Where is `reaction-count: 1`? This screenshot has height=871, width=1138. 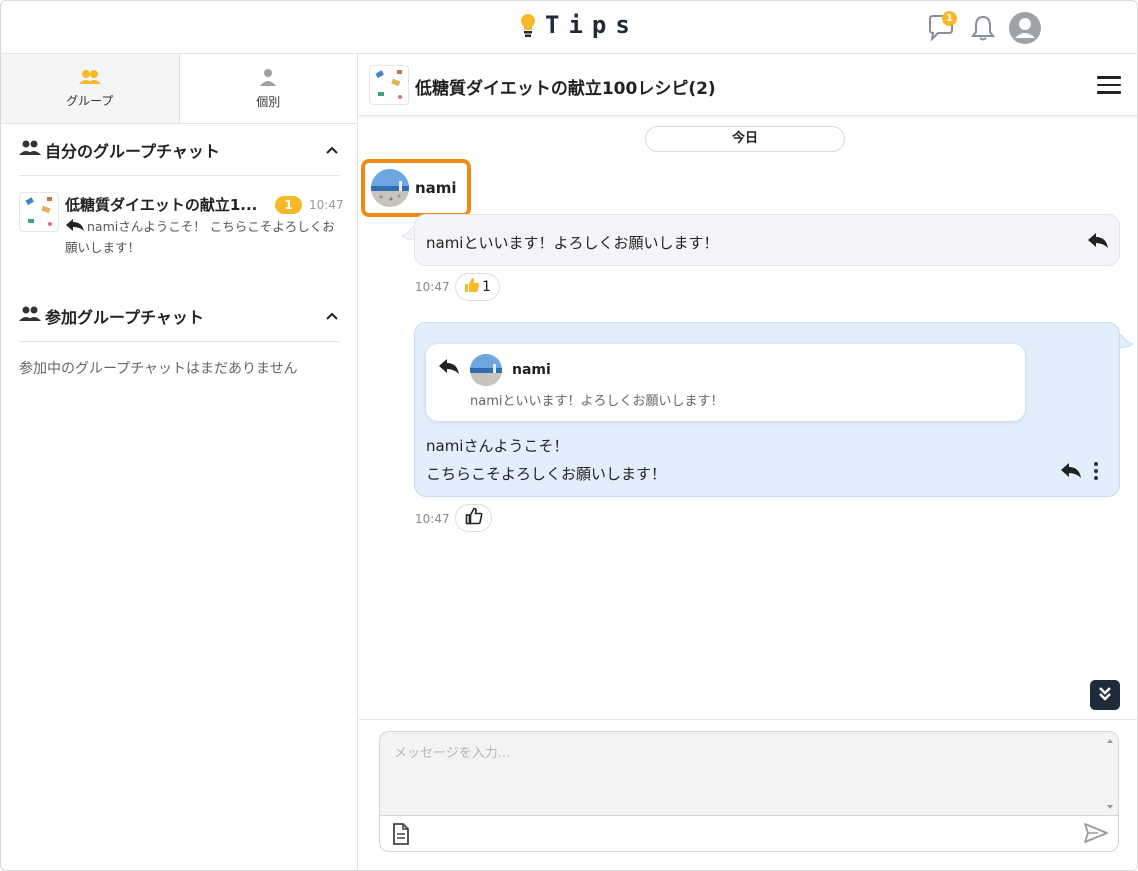
reaction-count: 1 is located at coordinates (486, 287).